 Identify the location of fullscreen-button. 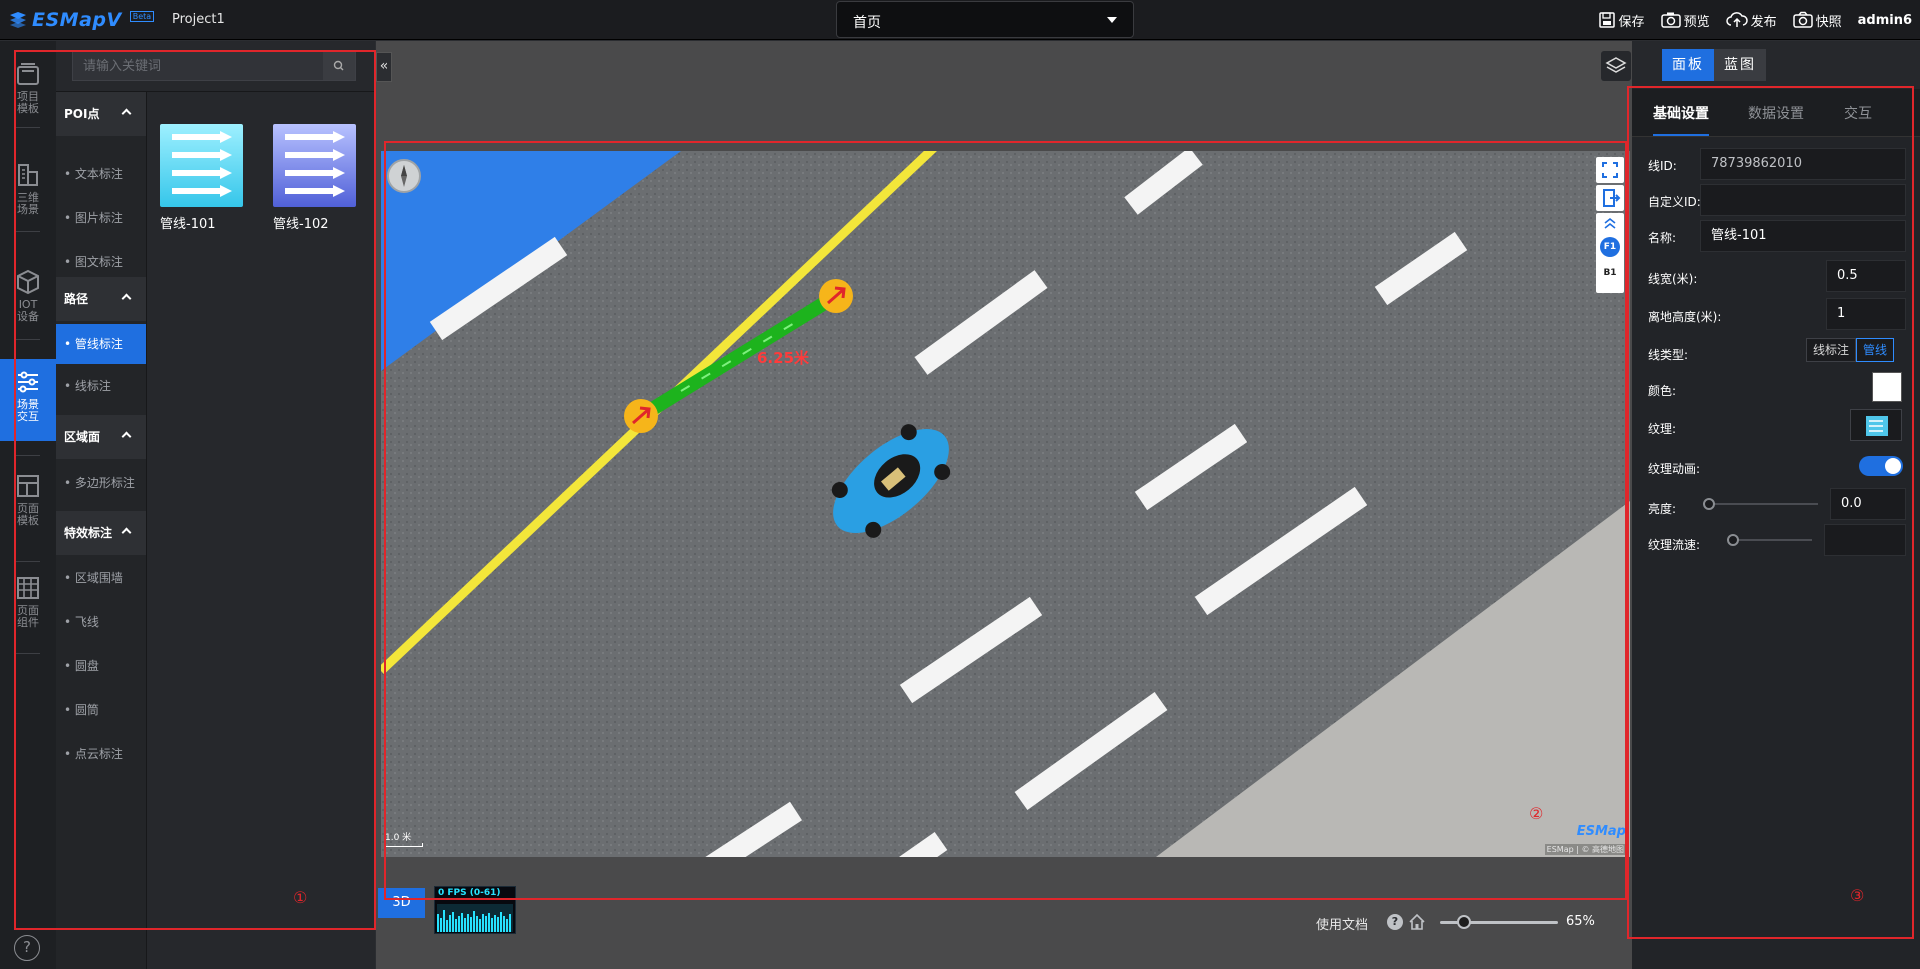
(1610, 170).